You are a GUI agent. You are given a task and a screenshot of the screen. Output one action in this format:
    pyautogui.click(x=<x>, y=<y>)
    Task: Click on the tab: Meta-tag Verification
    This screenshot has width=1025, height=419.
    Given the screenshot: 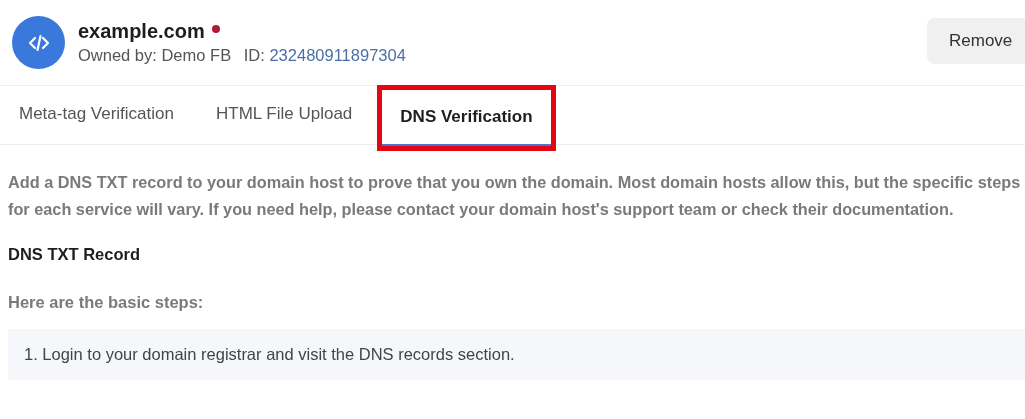 What is the action you would take?
    pyautogui.click(x=96, y=115)
    